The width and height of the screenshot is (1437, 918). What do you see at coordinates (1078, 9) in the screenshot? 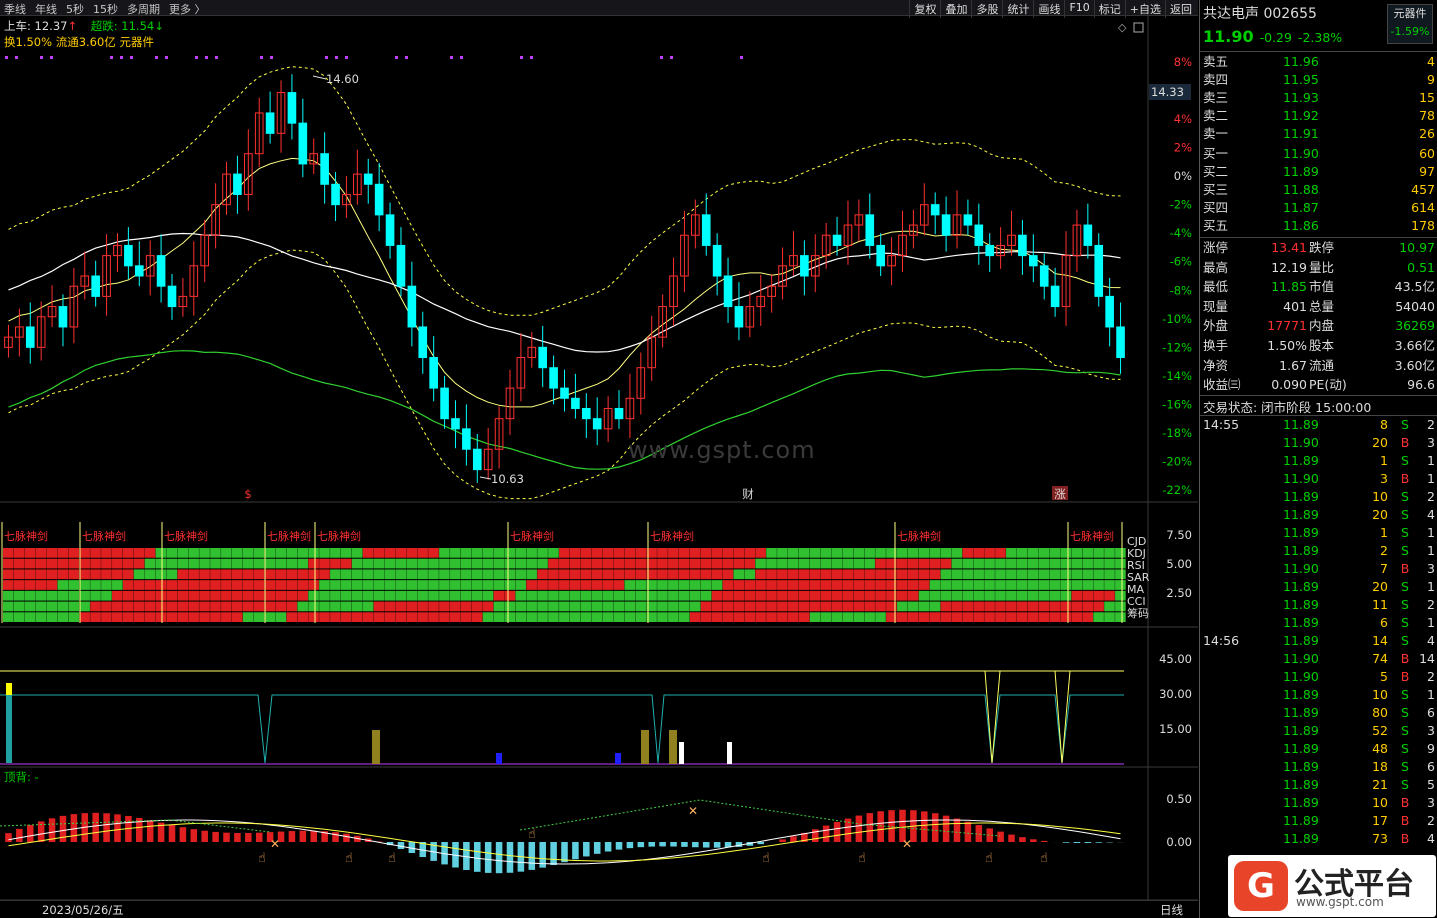
I see `tool-item-5: F10` at bounding box center [1078, 9].